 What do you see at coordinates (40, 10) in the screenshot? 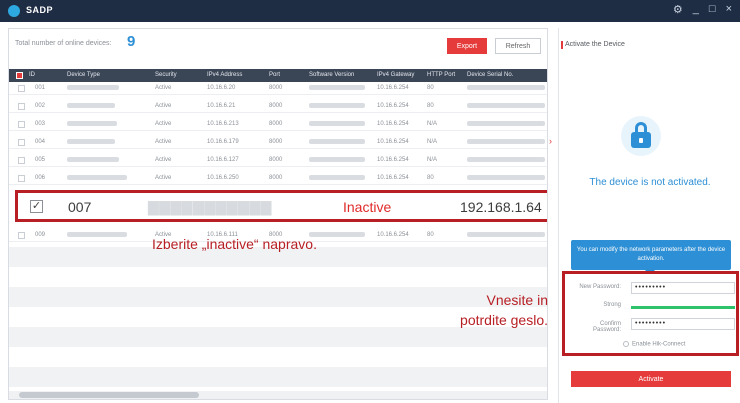
I see `app-title: SADP` at bounding box center [40, 10].